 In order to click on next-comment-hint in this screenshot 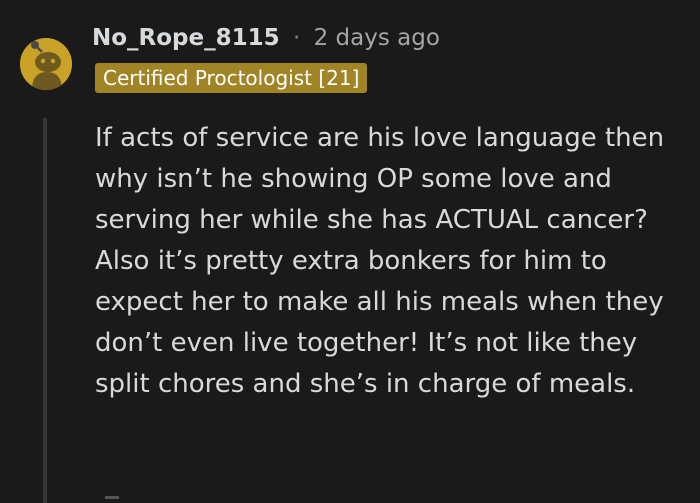, I will do `click(112, 499)`.